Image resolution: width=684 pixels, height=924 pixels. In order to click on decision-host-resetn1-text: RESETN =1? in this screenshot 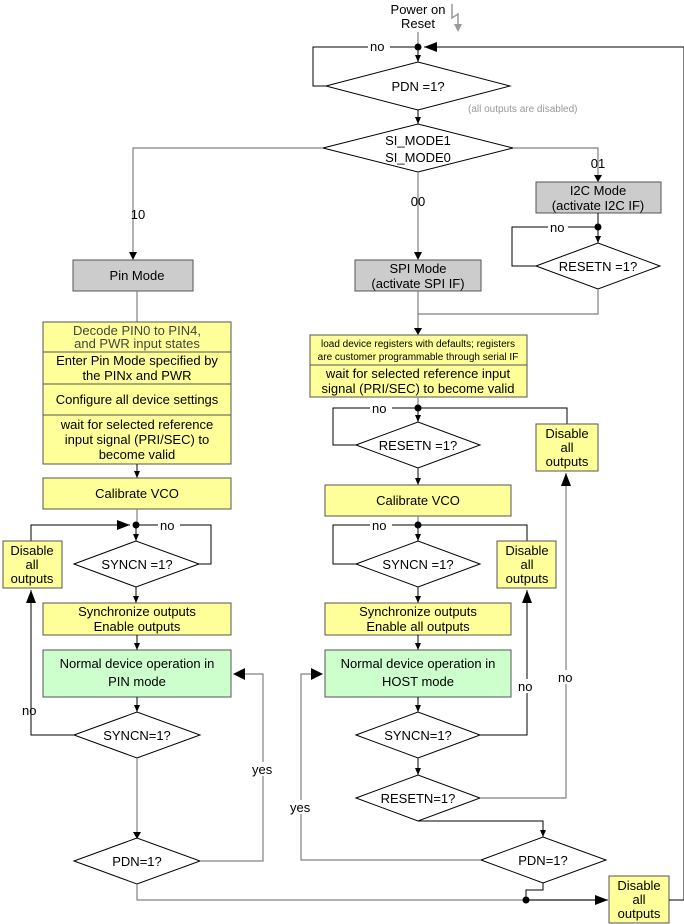, I will do `click(418, 445)`.